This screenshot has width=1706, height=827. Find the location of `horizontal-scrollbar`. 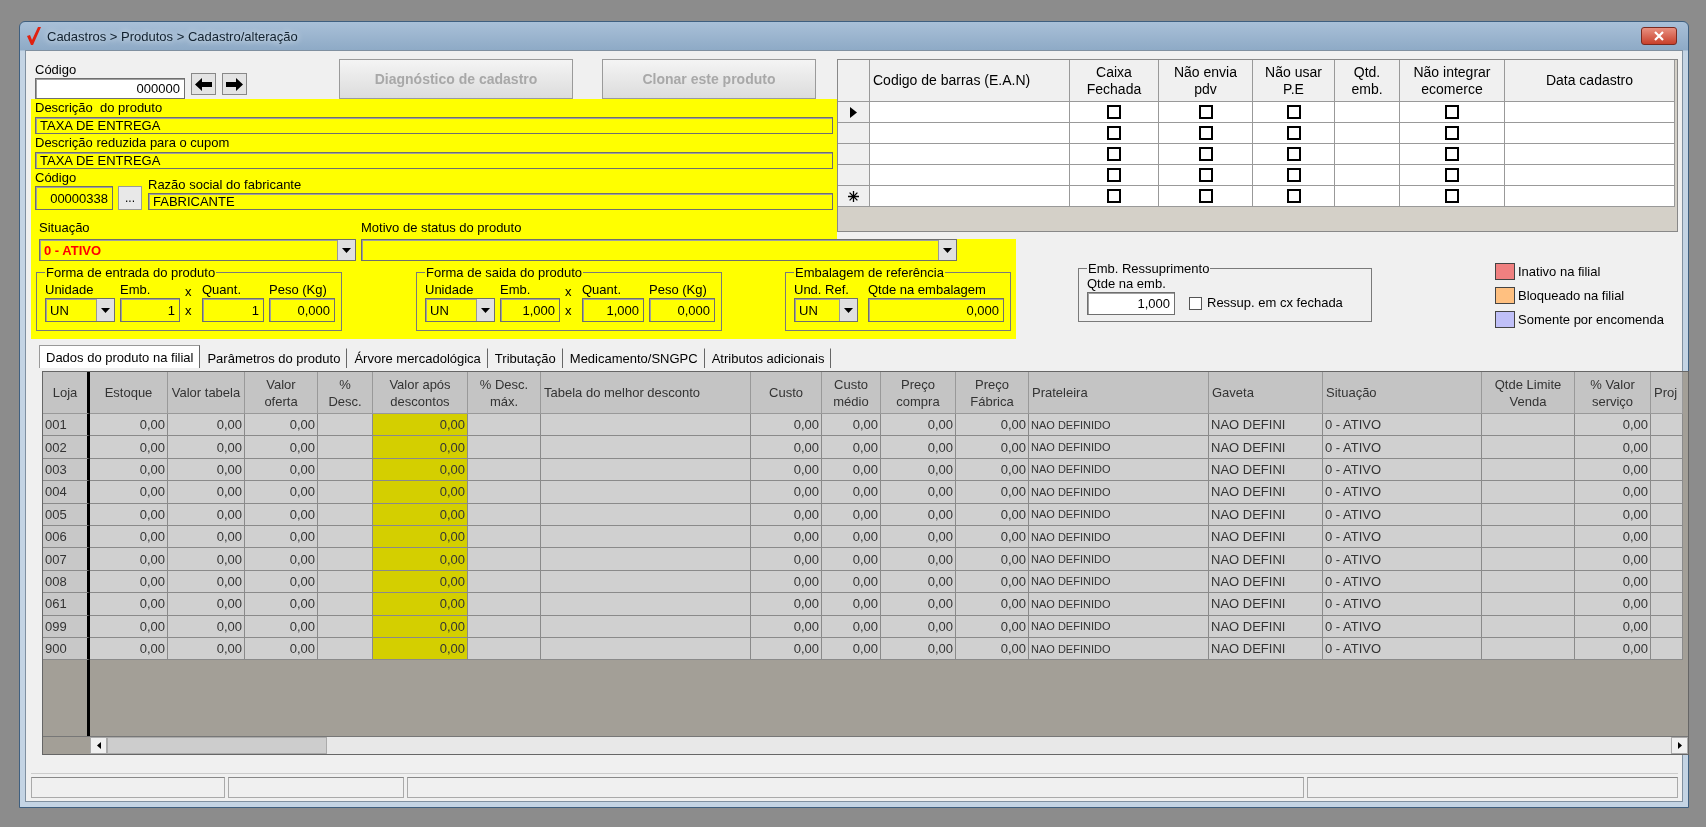

horizontal-scrollbar is located at coordinates (889, 745).